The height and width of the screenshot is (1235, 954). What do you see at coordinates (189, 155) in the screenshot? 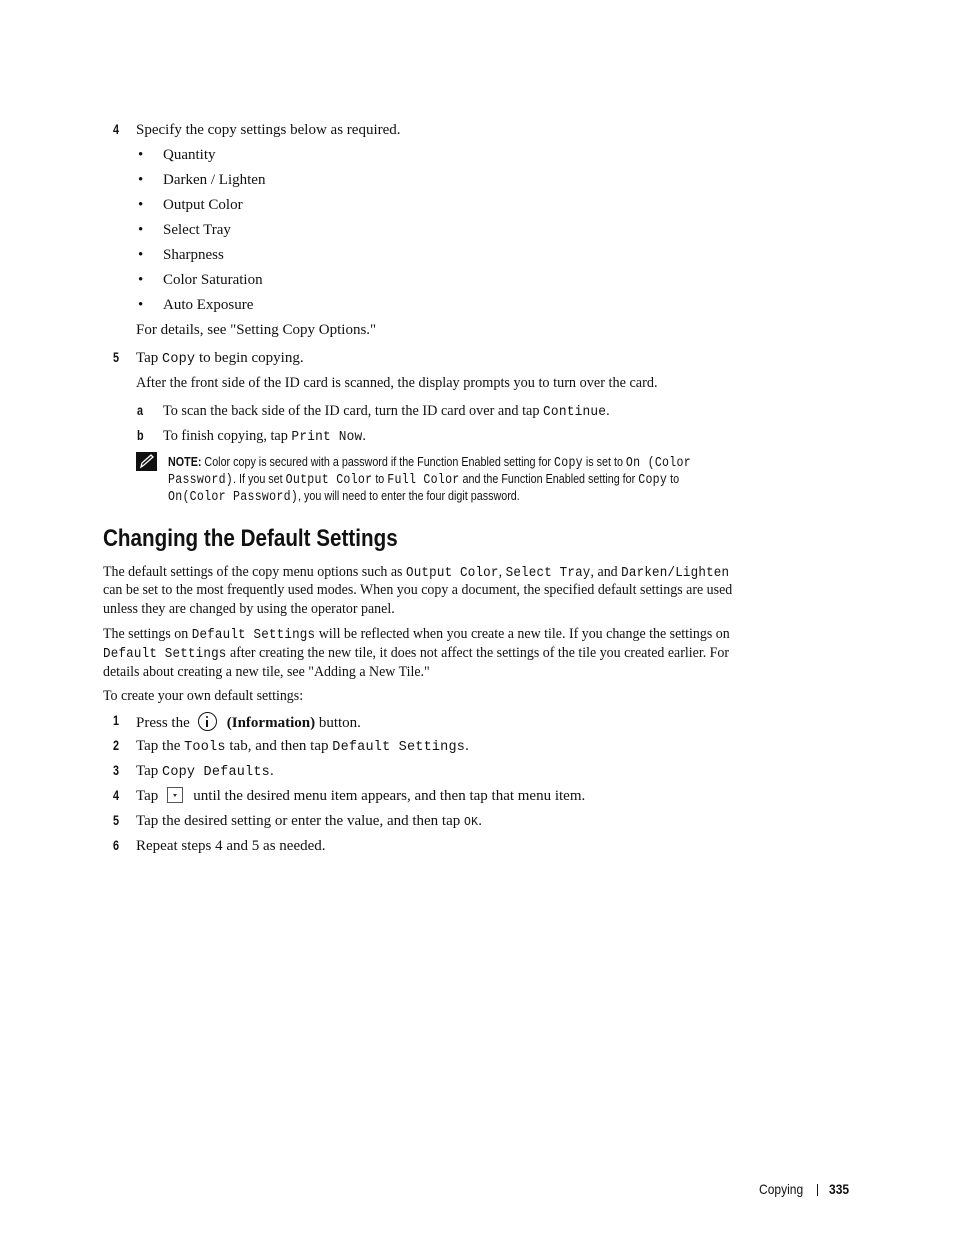
I see `list-item: Quantity` at bounding box center [189, 155].